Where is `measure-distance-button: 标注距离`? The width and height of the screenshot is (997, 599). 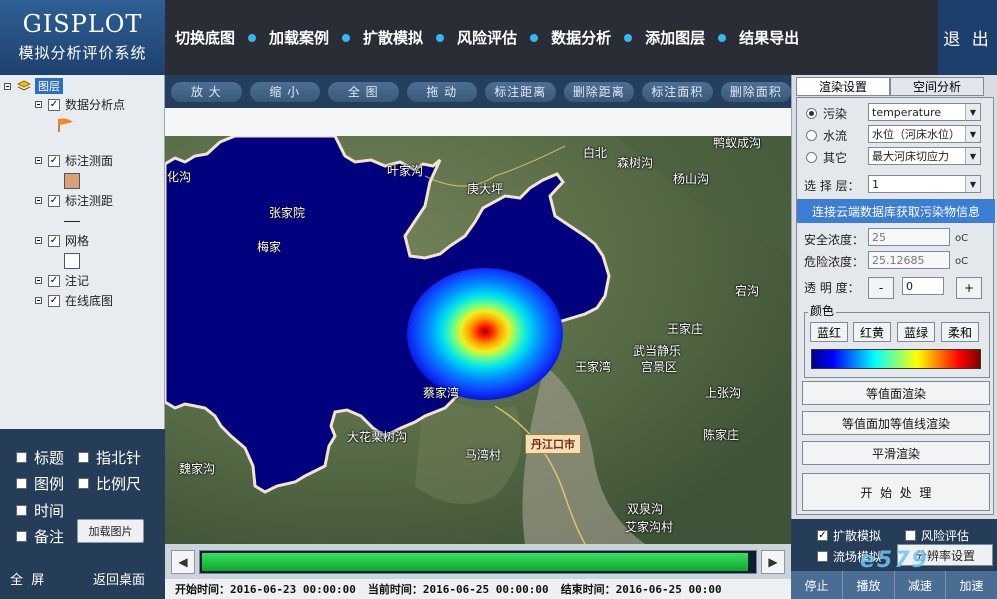
measure-distance-button: 标注距离 is located at coordinates (520, 91).